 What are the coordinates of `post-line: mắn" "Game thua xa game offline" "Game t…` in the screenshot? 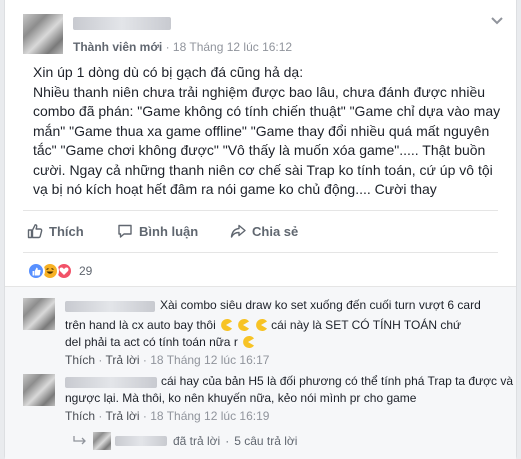 It's located at (261, 130).